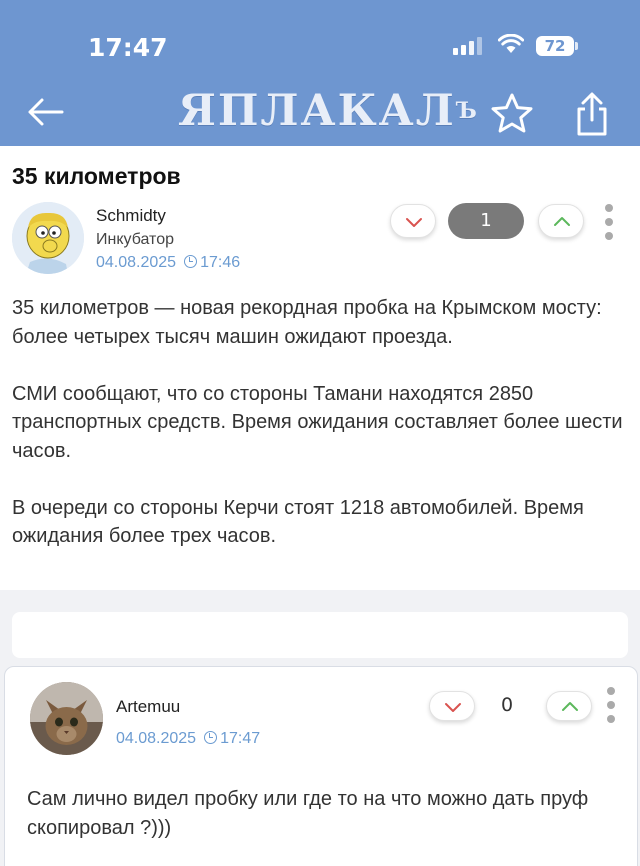  I want to click on comment-upvote-button, so click(569, 706).